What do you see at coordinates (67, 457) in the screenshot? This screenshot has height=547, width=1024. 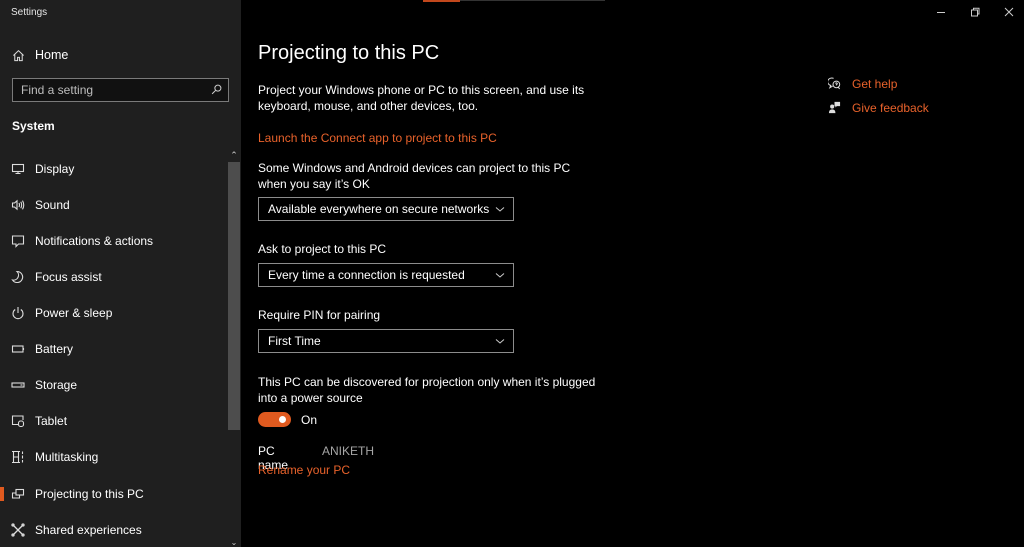 I see `sidebar-item-label: Multitasking` at bounding box center [67, 457].